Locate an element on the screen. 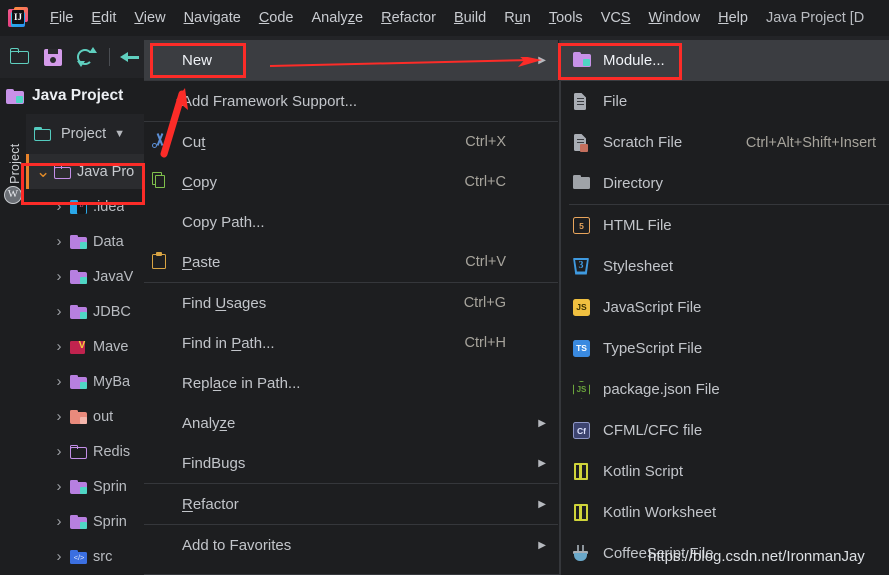 The image size is (889, 575). submenu-item-stylesheet: 3 Stylesheet is located at coordinates (725, 266).